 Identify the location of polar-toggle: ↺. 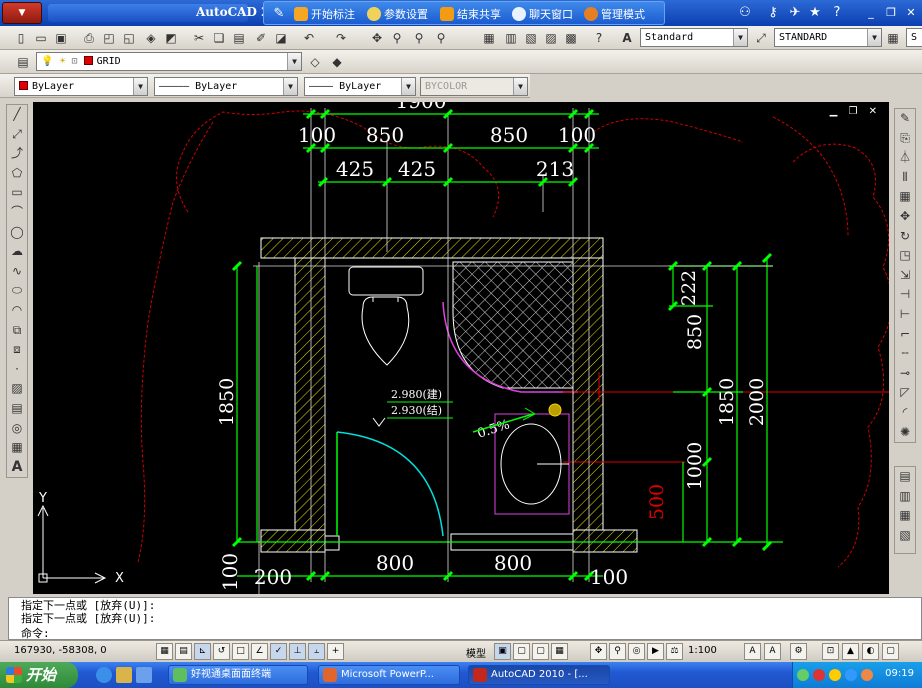
(221, 651).